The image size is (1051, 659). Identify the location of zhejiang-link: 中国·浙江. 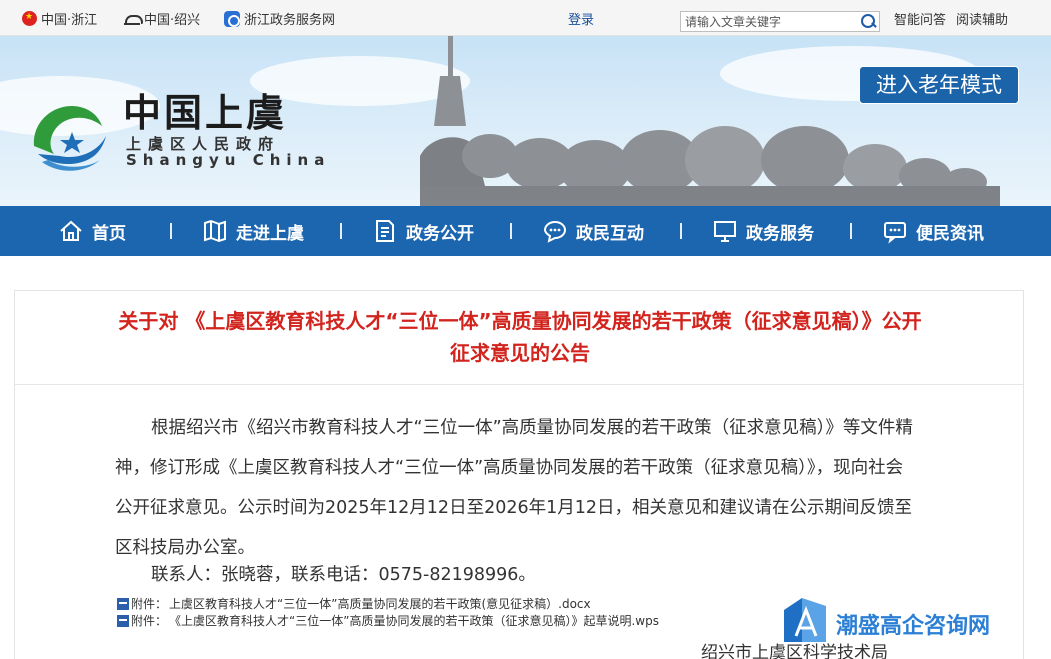
(59, 18).